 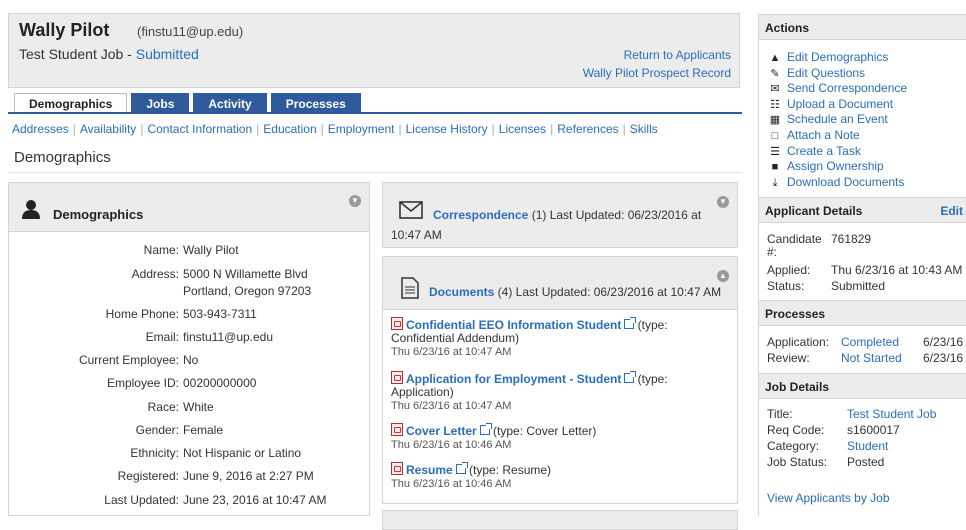 What do you see at coordinates (62, 157) in the screenshot?
I see `section-title: Demographics` at bounding box center [62, 157].